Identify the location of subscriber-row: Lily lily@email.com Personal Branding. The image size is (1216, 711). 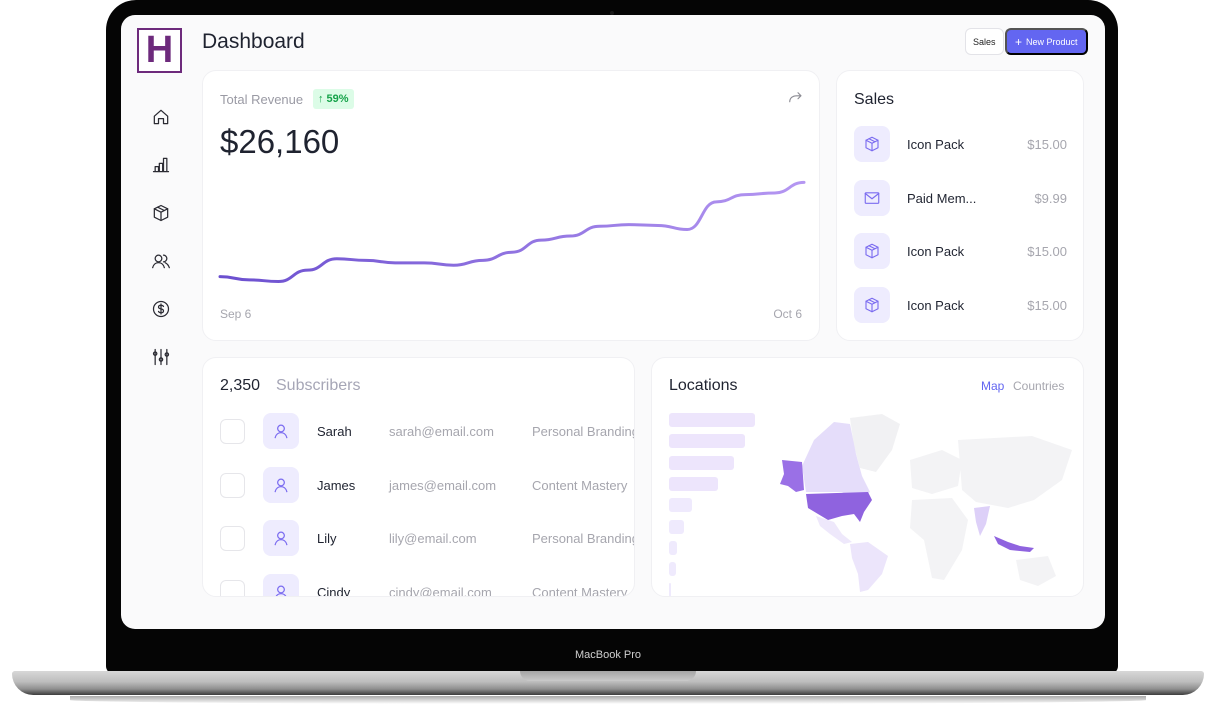
(427, 538).